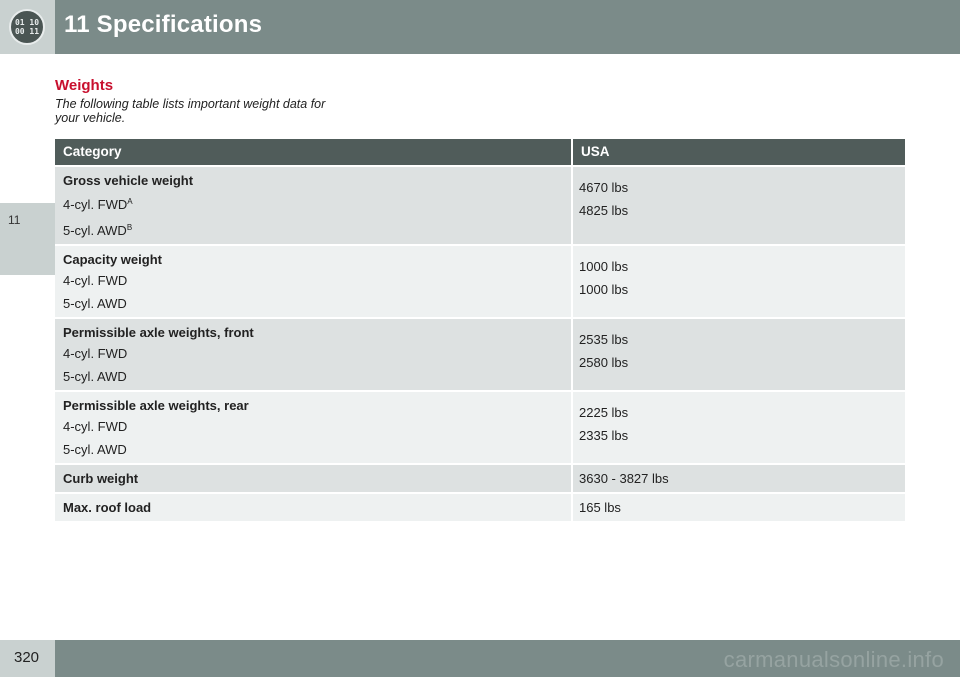 The width and height of the screenshot is (960, 677). Describe the element at coordinates (130, 201) in the screenshot. I see `footnote-mark: A` at that location.